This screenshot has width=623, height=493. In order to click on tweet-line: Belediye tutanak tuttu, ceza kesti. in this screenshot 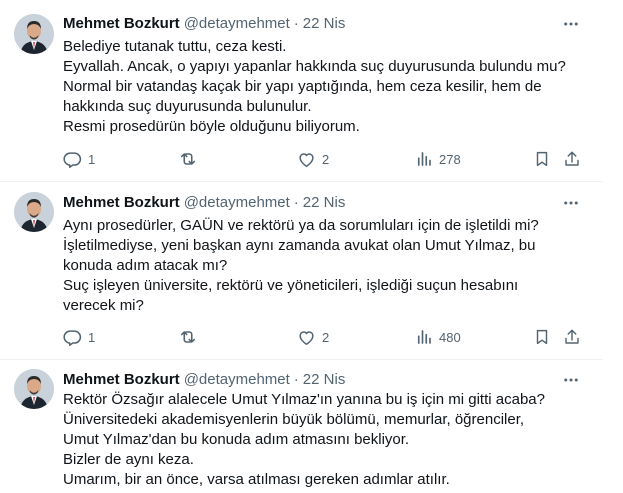, I will do `click(175, 46)`.